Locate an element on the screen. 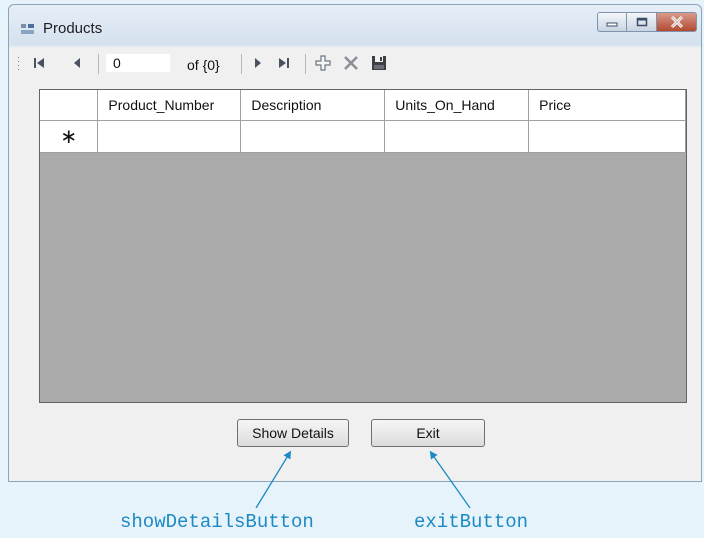 The height and width of the screenshot is (538, 704). show-details-annotation-arrow is located at coordinates (273, 479).